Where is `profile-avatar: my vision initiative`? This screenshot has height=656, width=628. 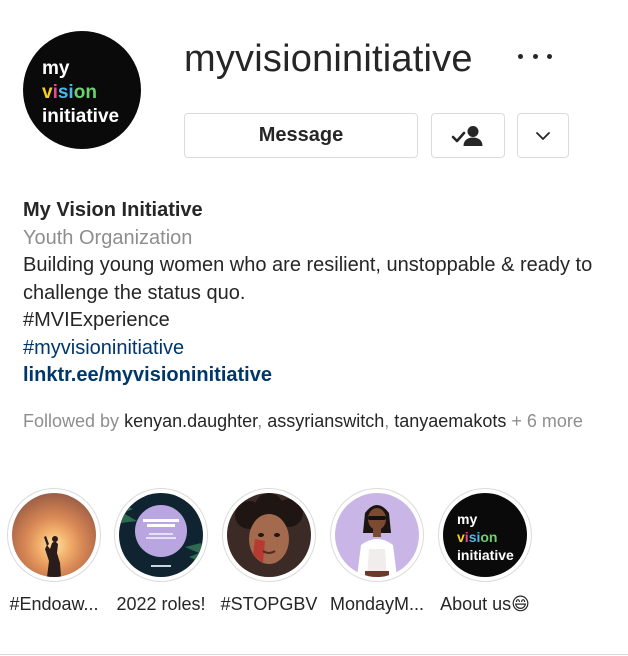
profile-avatar: my vision initiative is located at coordinates (82, 90).